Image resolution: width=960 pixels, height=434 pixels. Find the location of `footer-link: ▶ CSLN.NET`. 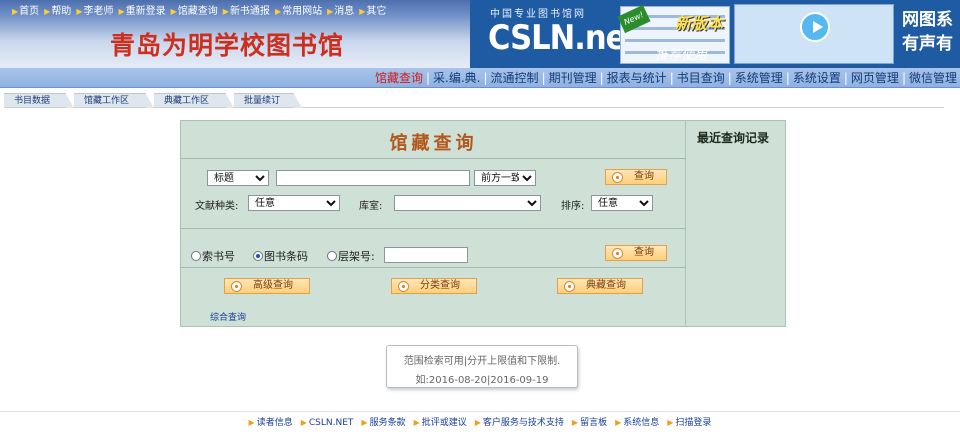

footer-link: ▶ CSLN.NET is located at coordinates (327, 423).